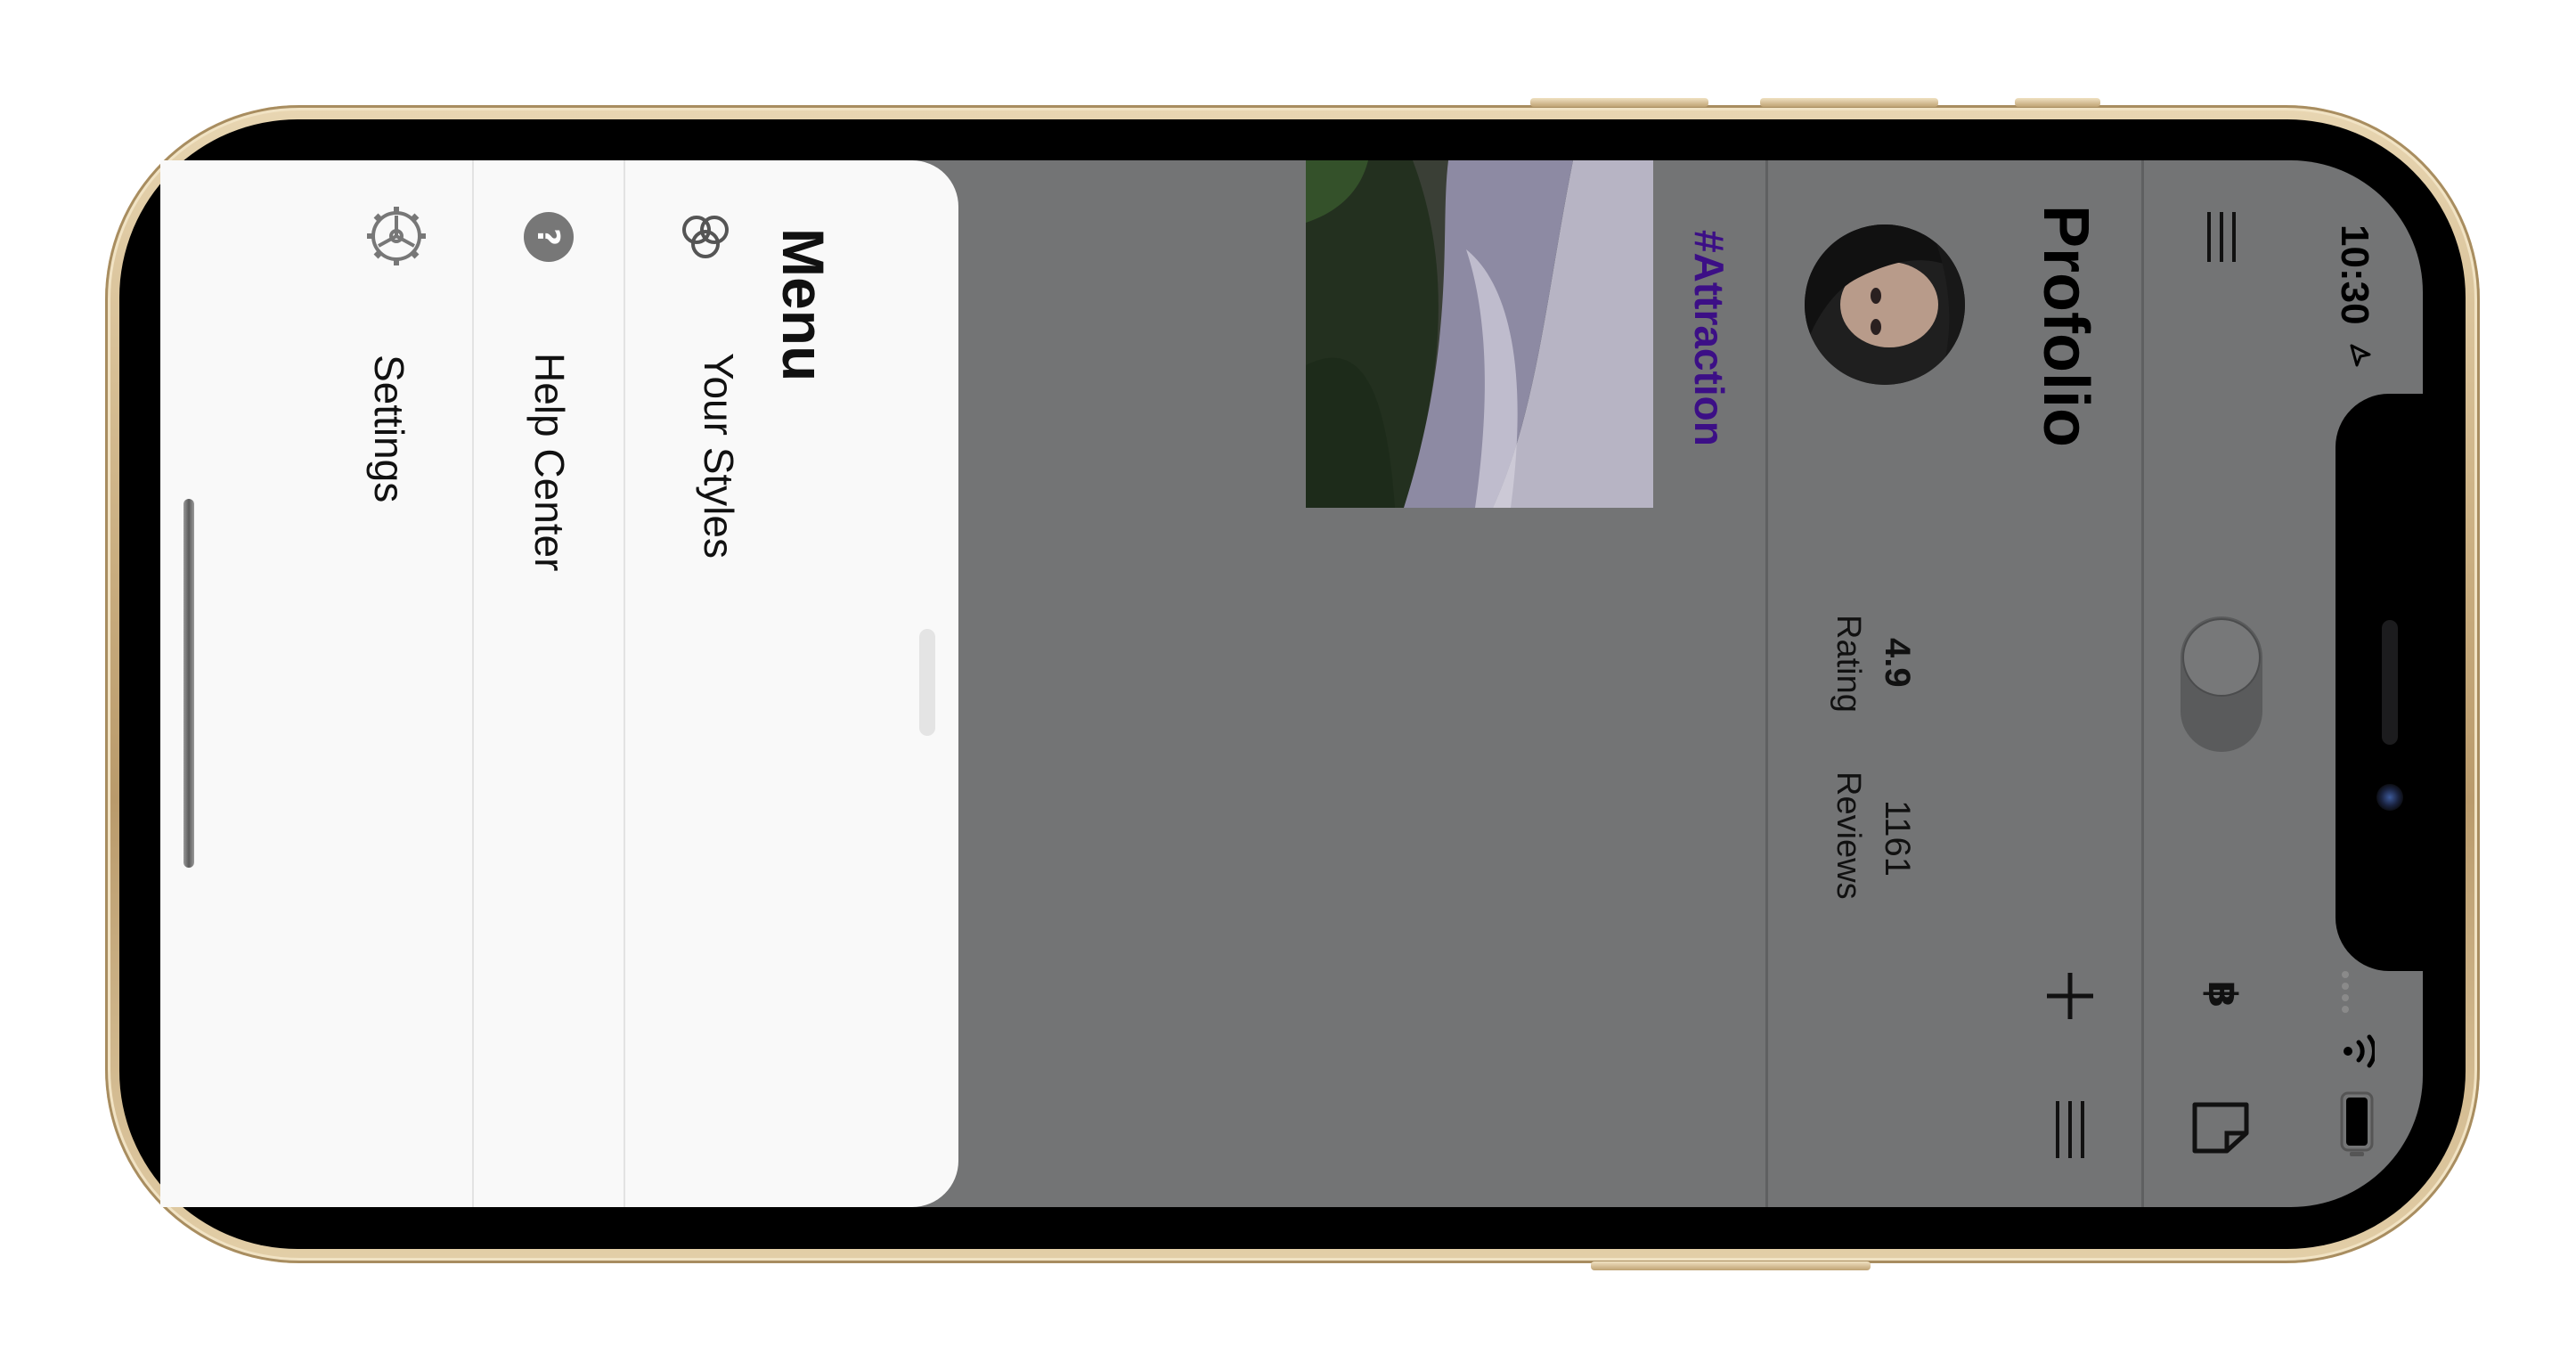 Image resolution: width=2576 pixels, height=1363 pixels. I want to click on gear-icon, so click(397, 239).